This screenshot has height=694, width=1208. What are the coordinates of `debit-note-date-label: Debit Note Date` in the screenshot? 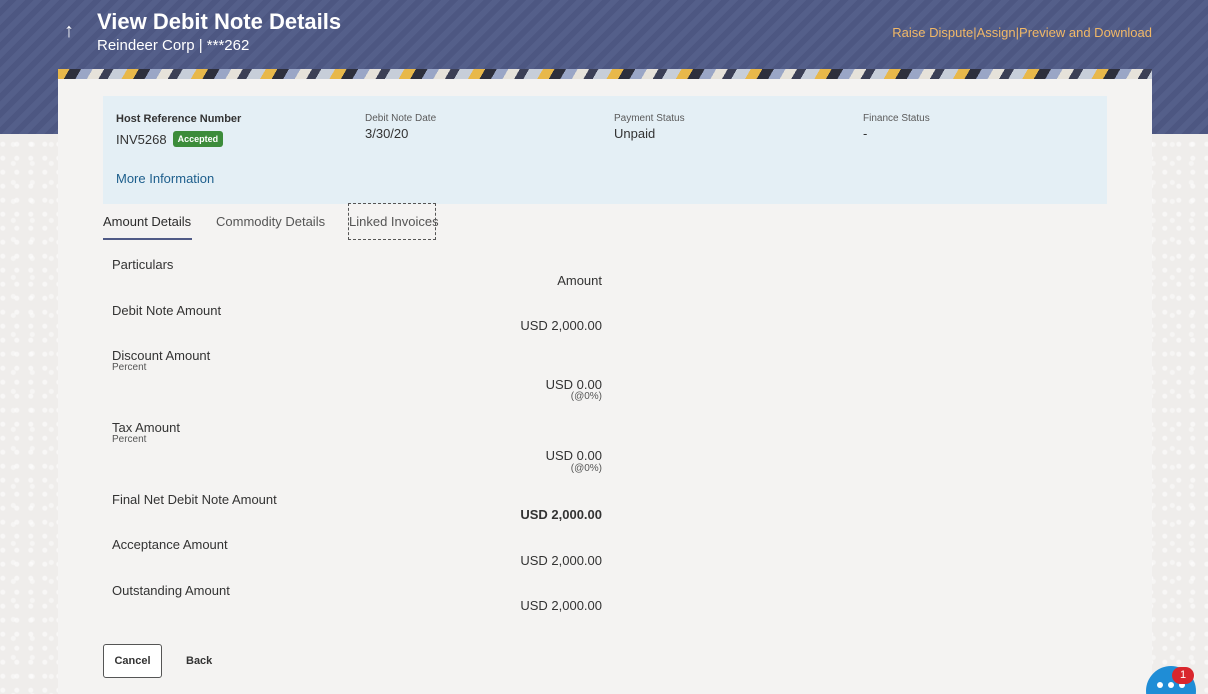 It's located at (401, 118).